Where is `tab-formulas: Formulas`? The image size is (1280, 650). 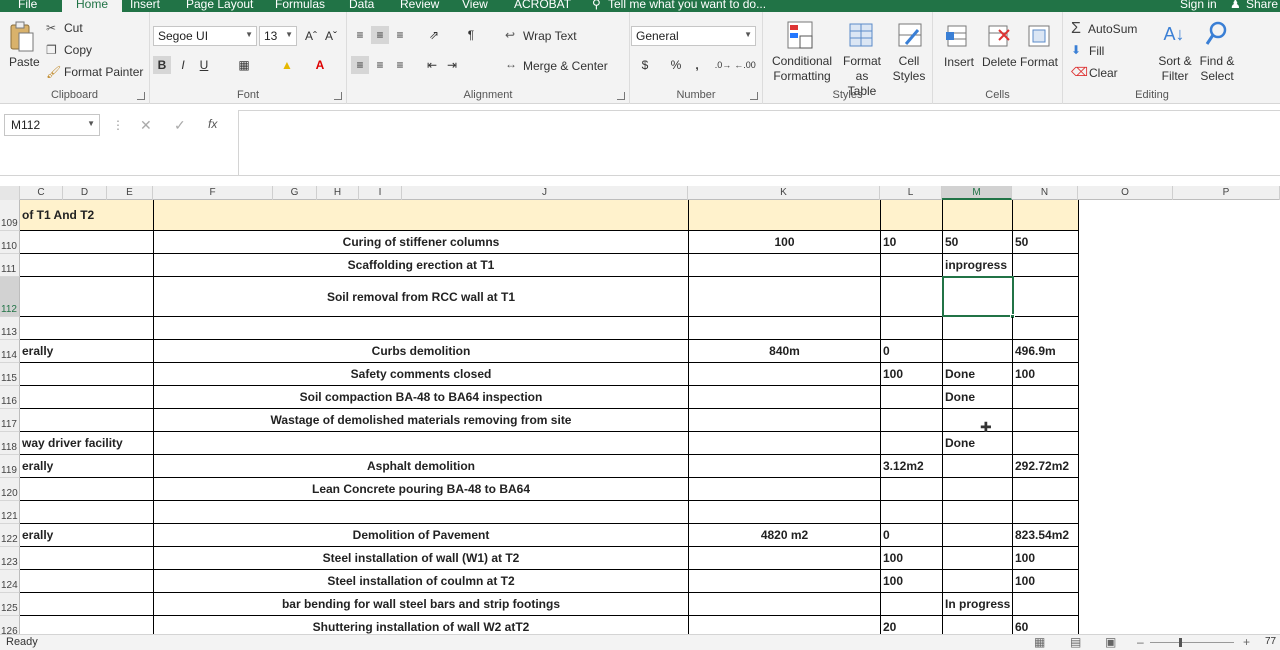 tab-formulas: Formulas is located at coordinates (300, 5).